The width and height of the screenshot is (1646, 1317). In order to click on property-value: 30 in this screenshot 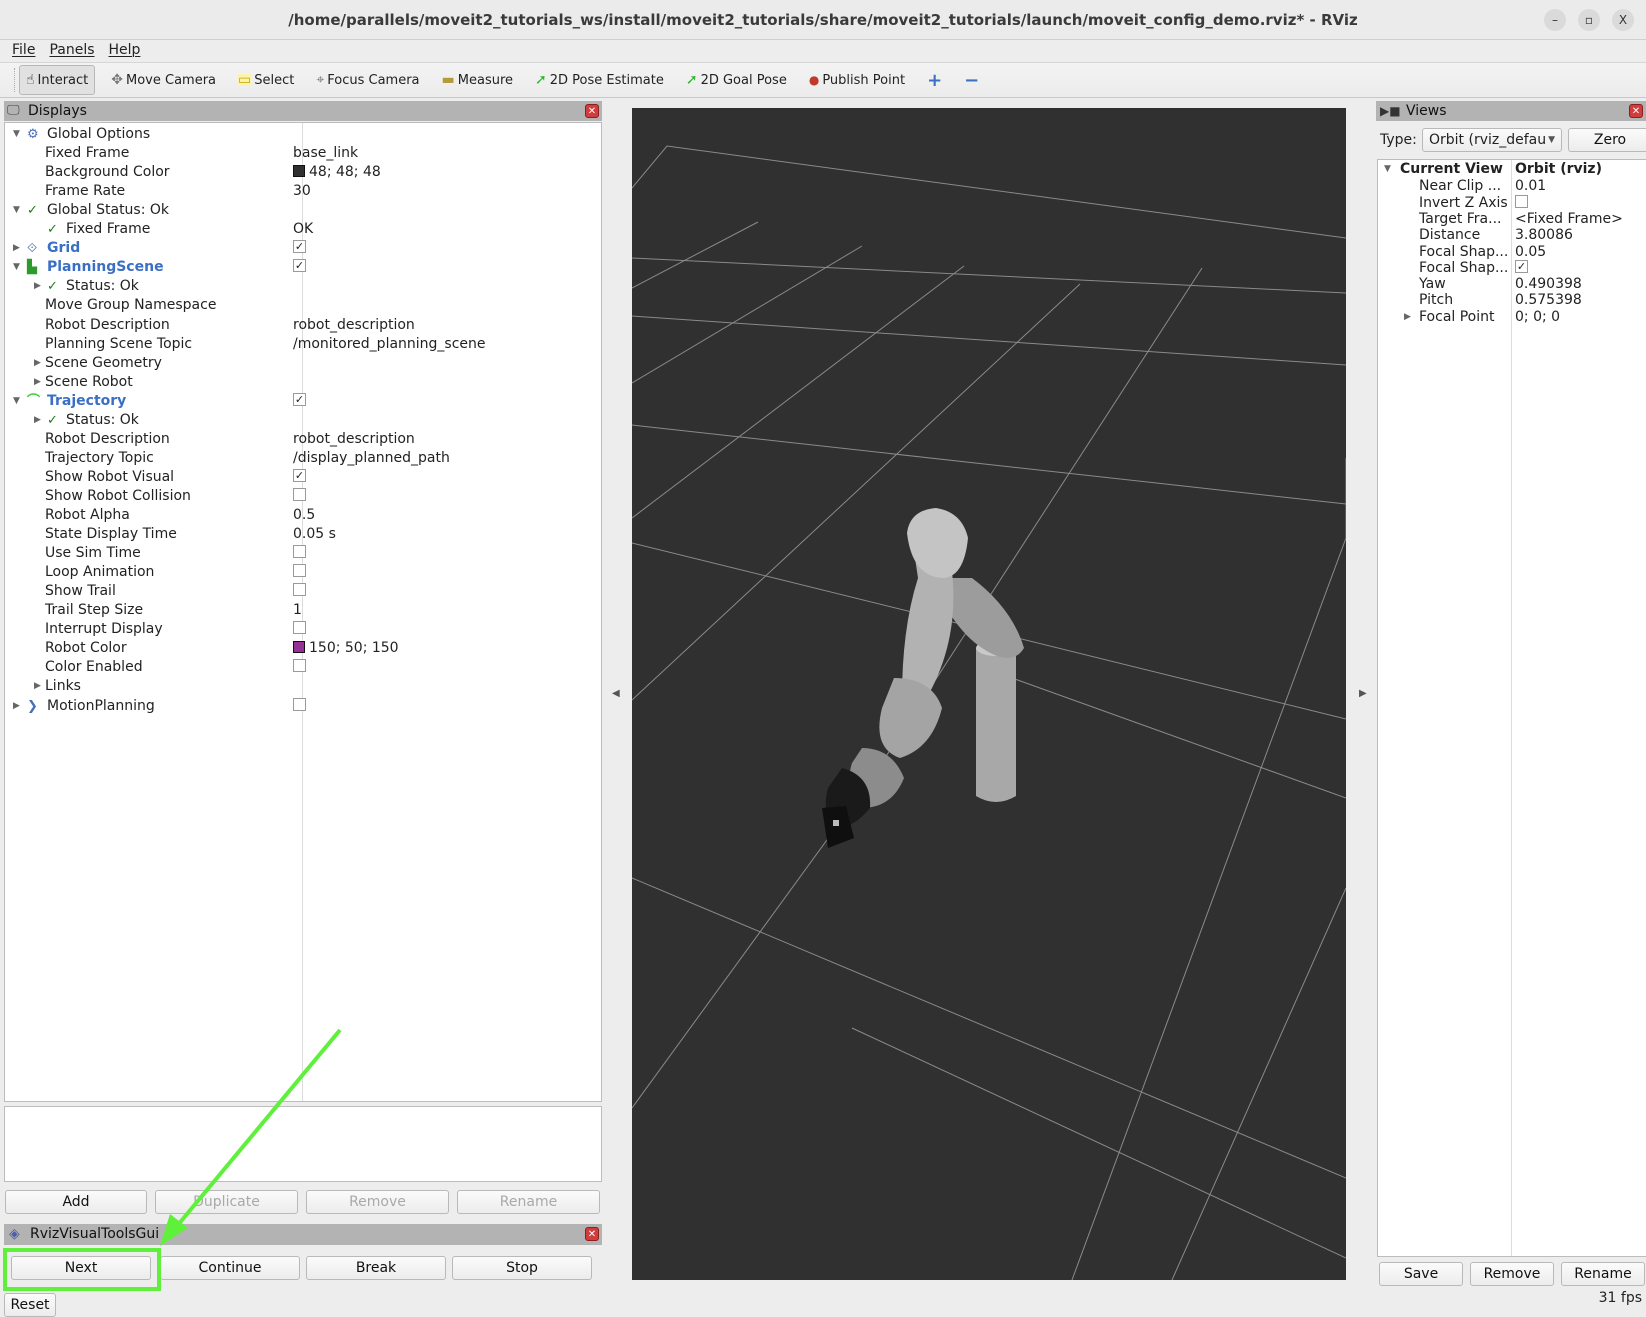, I will do `click(302, 191)`.